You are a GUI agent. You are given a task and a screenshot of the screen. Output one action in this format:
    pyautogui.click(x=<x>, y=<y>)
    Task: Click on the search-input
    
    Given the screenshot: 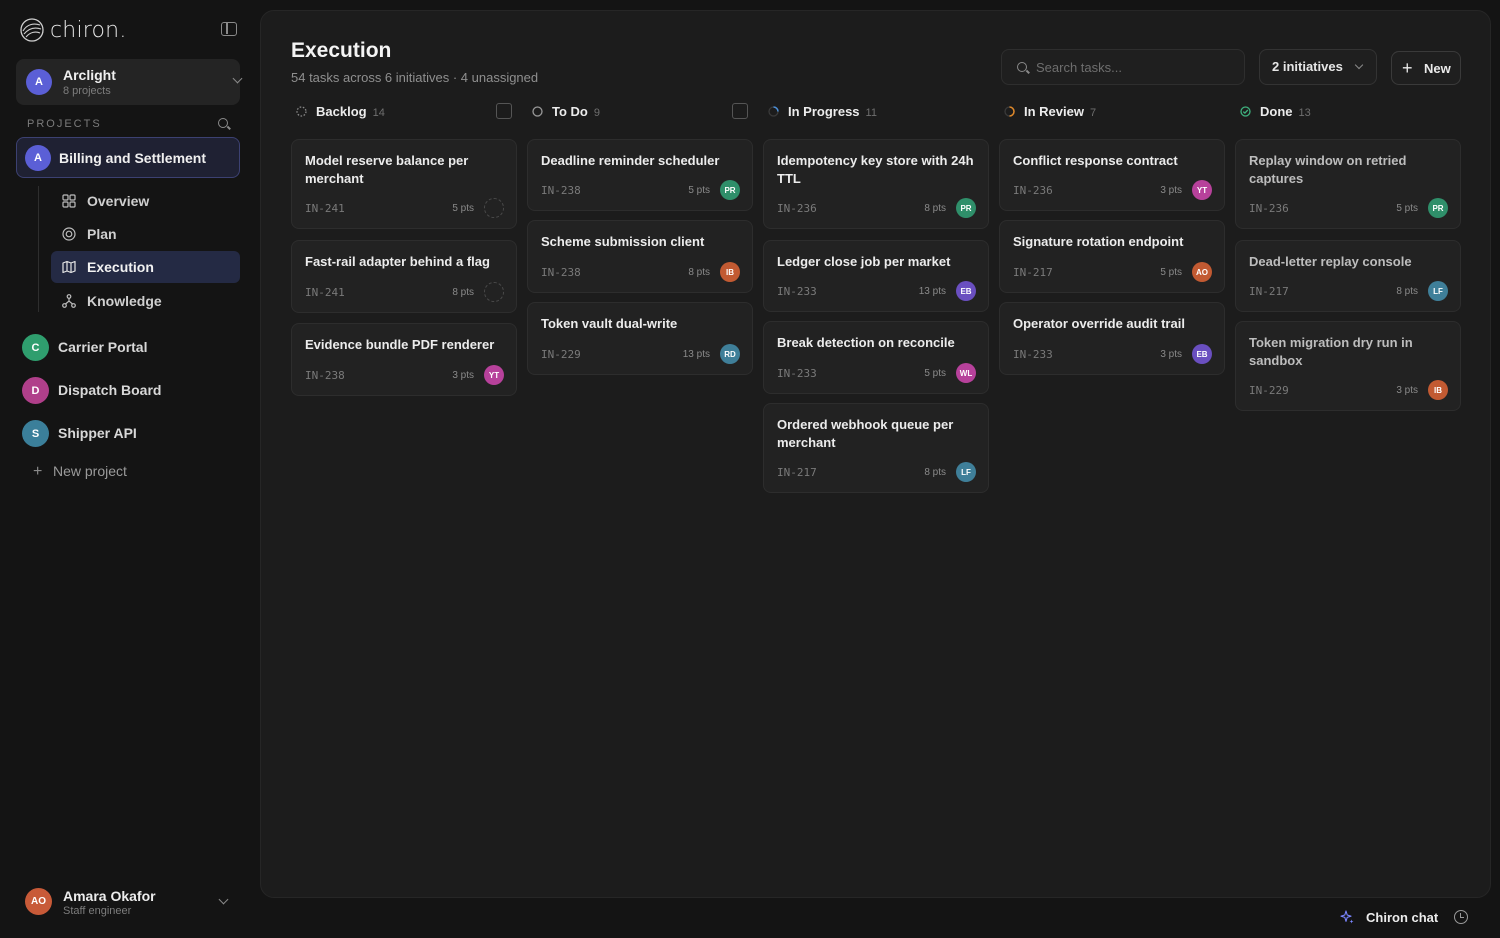 What is the action you would take?
    pyautogui.click(x=1136, y=67)
    